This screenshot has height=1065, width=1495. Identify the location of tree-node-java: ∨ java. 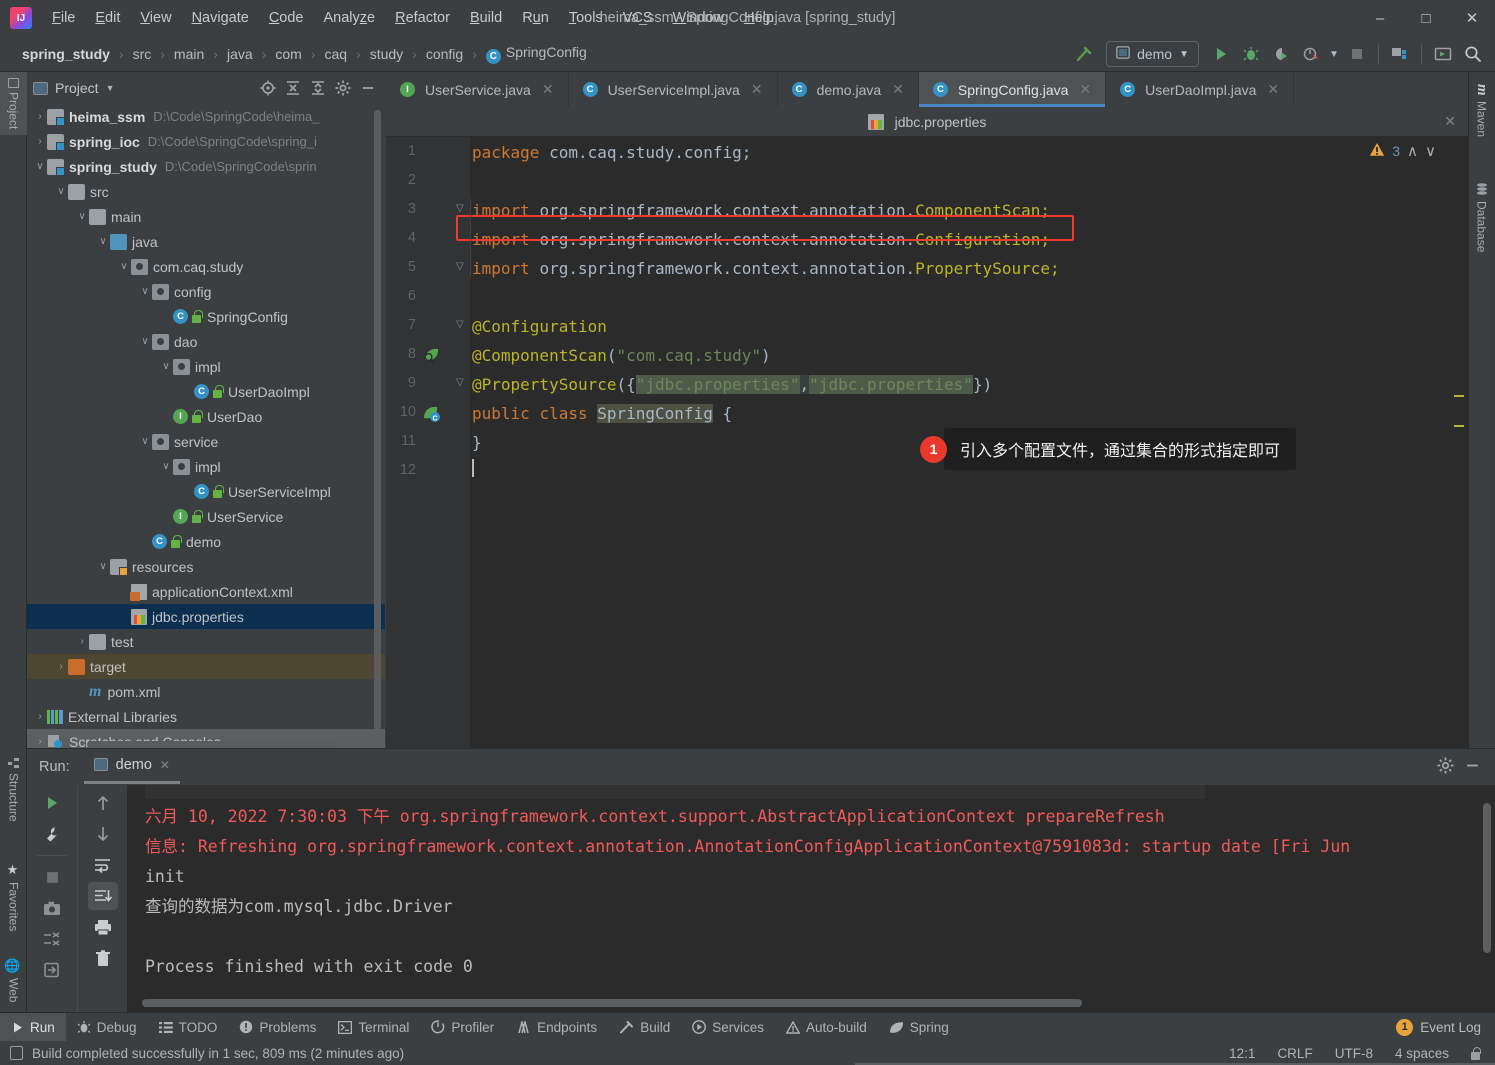
(206, 241).